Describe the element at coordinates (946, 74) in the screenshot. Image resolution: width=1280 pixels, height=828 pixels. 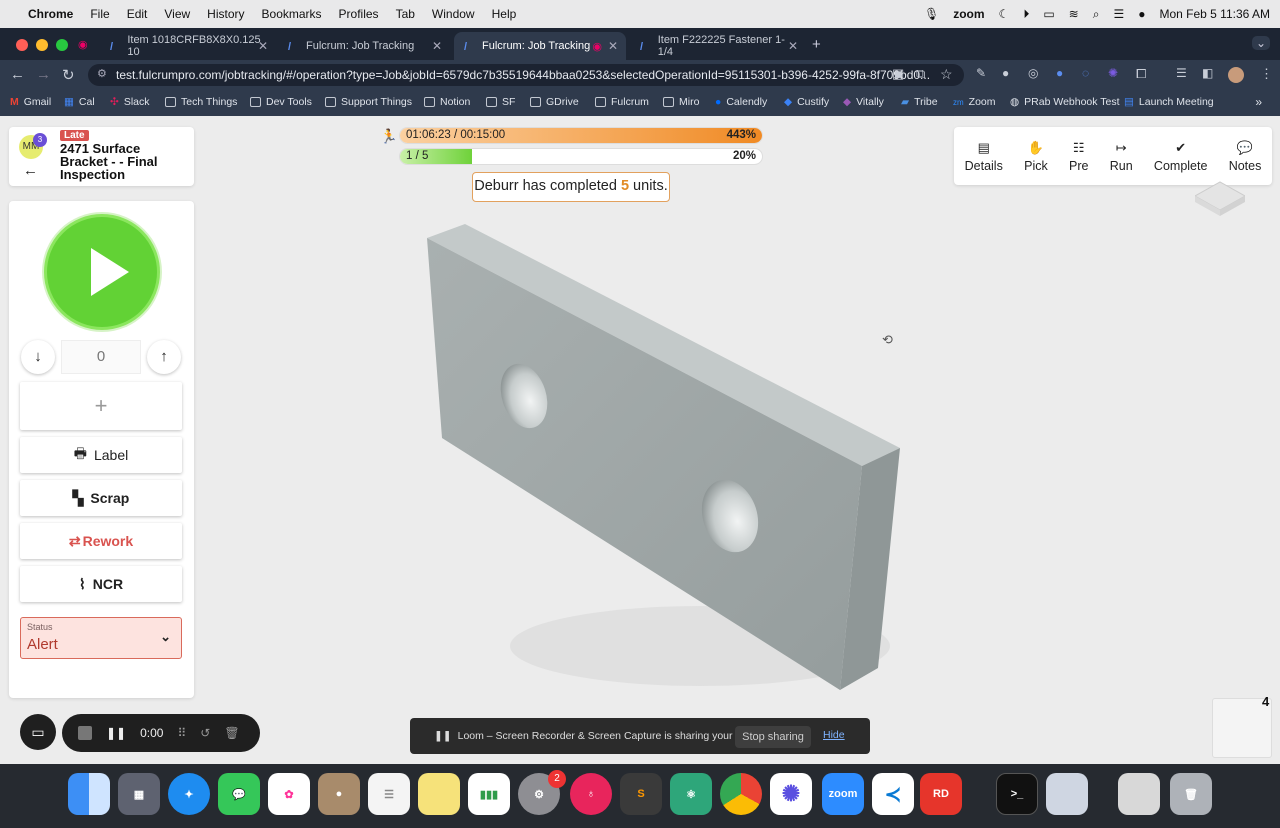
I see `bookmark-star-icon: ☆` at that location.